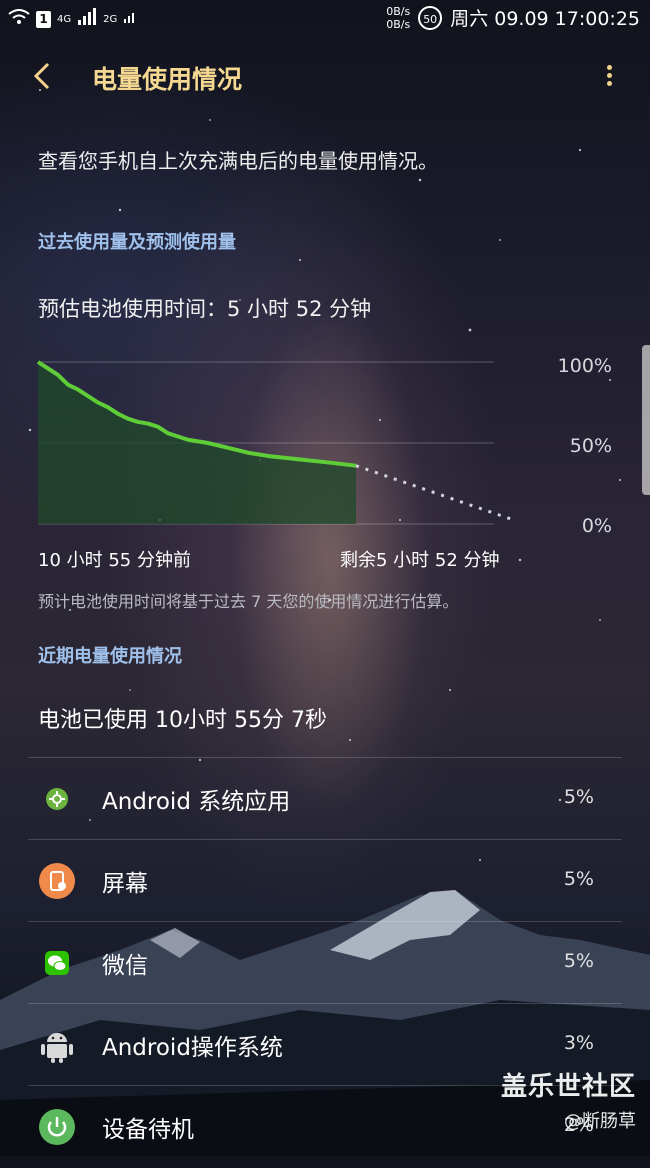 The width and height of the screenshot is (650, 1168). What do you see at coordinates (325, 78) in the screenshot?
I see `app-bar: 电量使用情况` at bounding box center [325, 78].